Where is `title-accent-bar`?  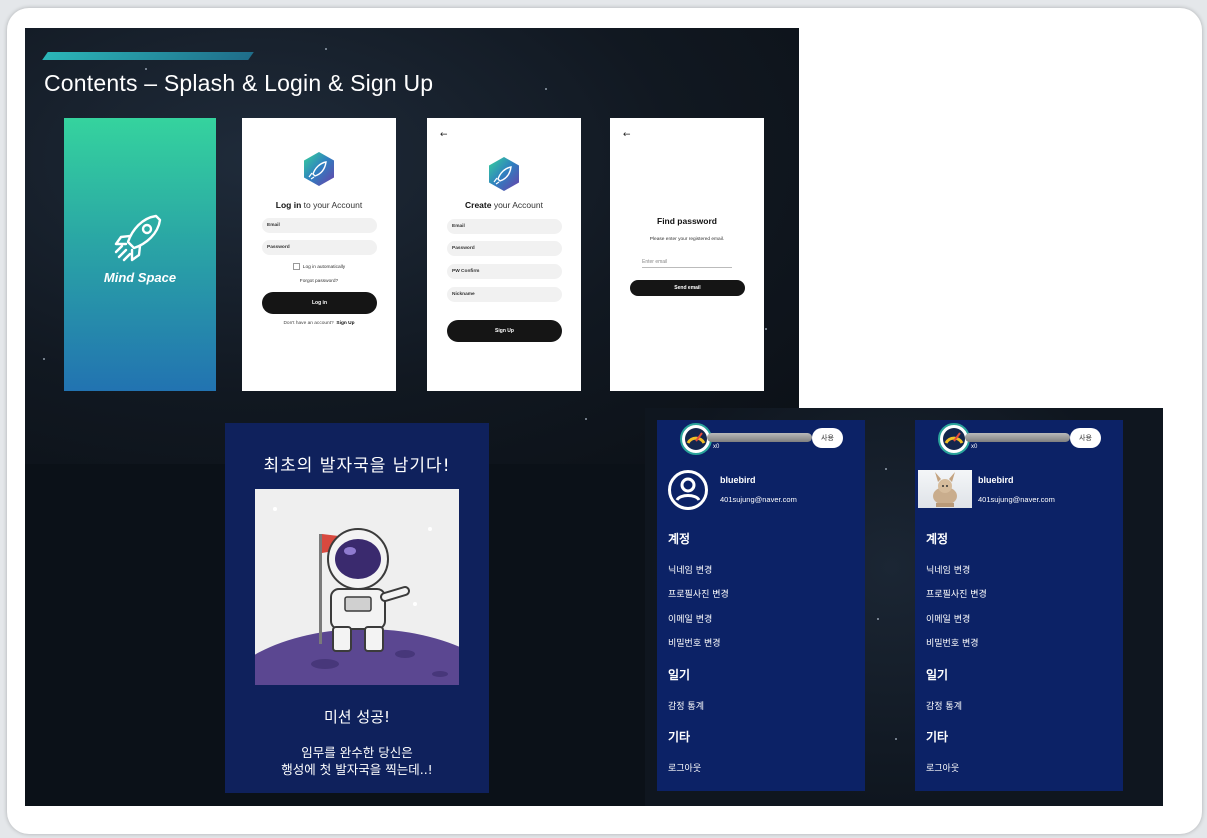
title-accent-bar is located at coordinates (148, 56).